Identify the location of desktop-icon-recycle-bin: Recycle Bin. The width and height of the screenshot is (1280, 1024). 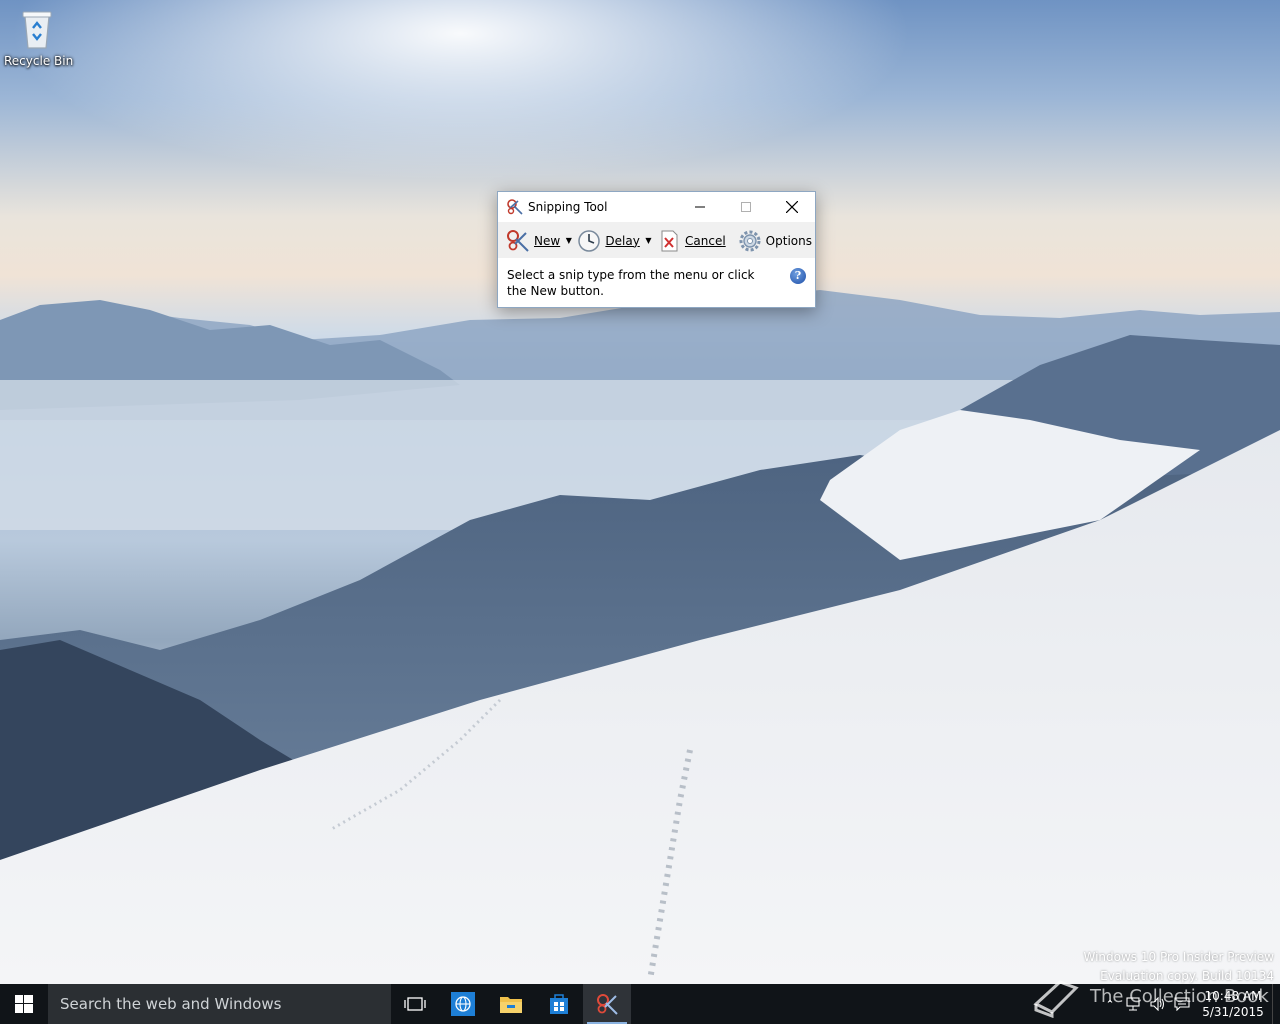
(39, 38).